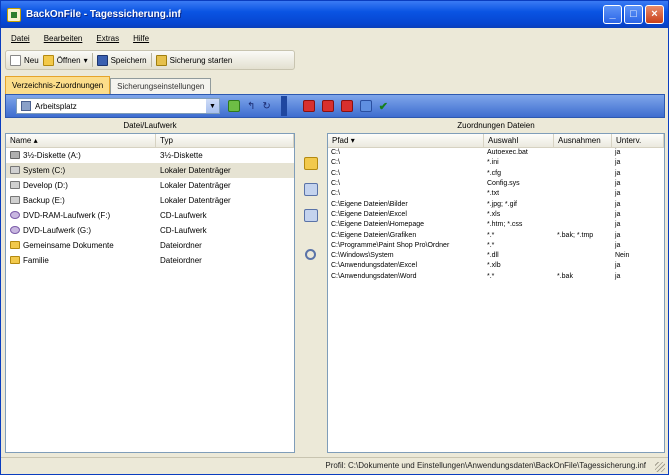 The image size is (669, 475). I want to click on drive-name: Familie, so click(36, 260).